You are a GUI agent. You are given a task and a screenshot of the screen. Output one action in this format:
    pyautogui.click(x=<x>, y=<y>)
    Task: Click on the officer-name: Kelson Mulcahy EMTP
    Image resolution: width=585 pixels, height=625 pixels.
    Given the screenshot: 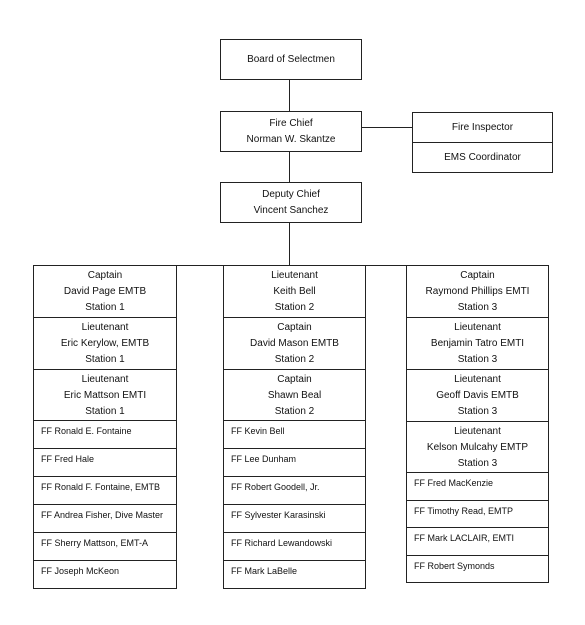 What is the action you would take?
    pyautogui.click(x=477, y=447)
    